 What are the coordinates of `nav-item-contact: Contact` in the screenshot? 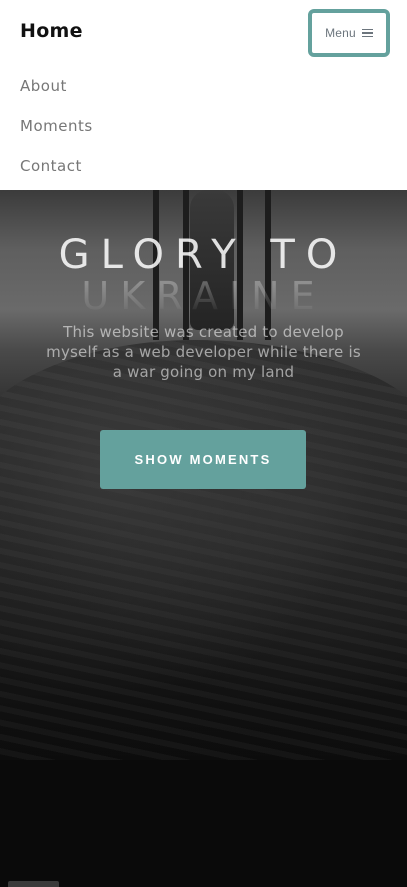 It's located at (56, 166).